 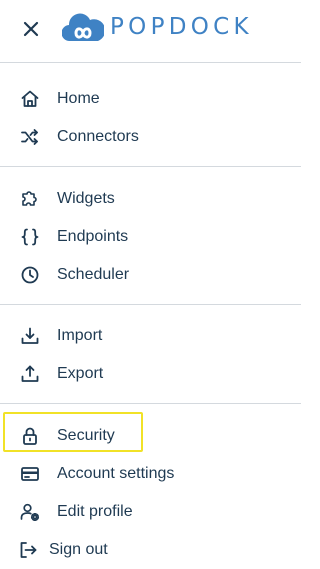 I want to click on cloud-infinity-logo-icon, so click(x=83, y=27).